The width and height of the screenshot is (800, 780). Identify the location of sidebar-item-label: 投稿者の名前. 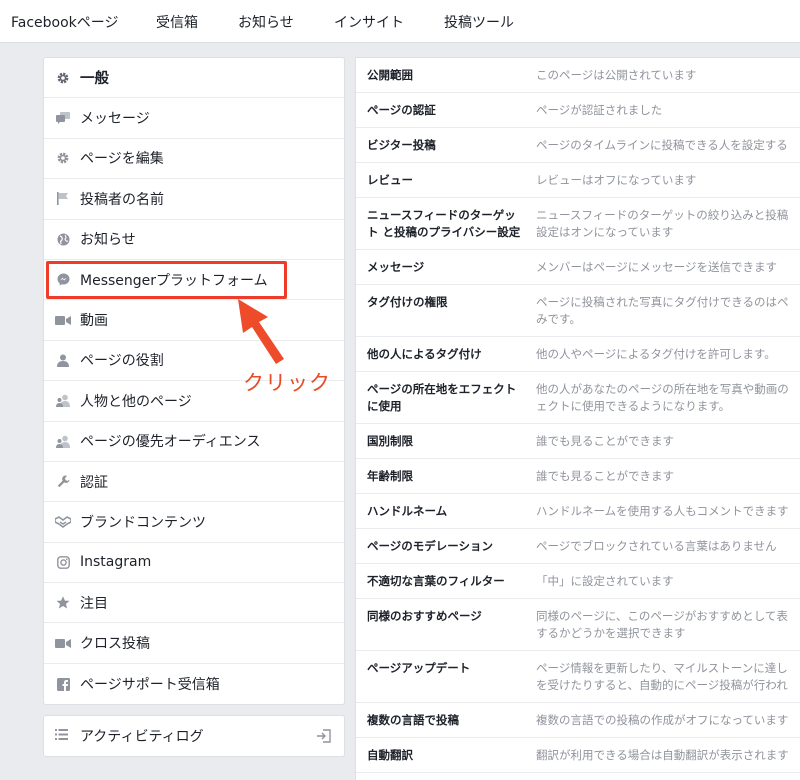
(122, 199).